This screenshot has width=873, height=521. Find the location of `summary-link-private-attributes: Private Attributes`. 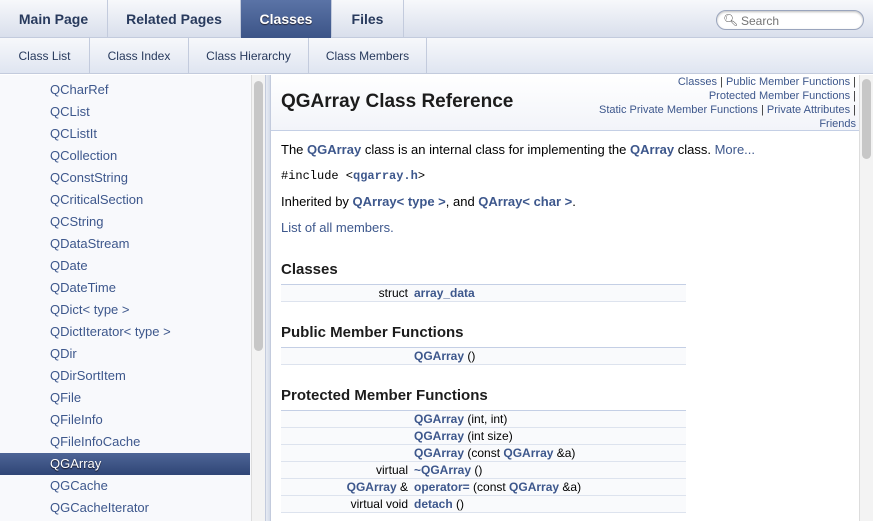

summary-link-private-attributes: Private Attributes is located at coordinates (808, 110).